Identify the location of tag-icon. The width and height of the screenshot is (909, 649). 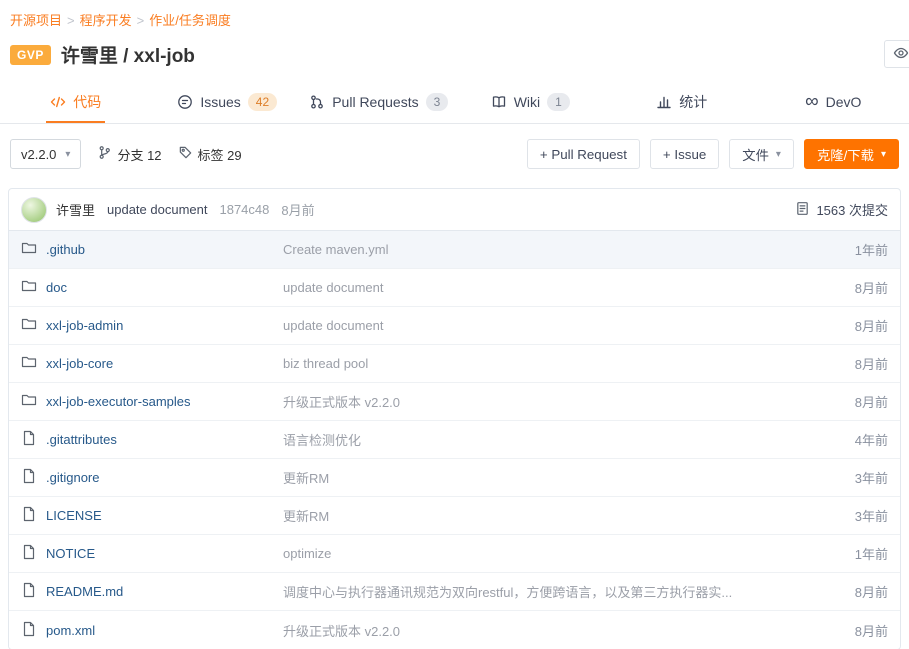
(185, 154).